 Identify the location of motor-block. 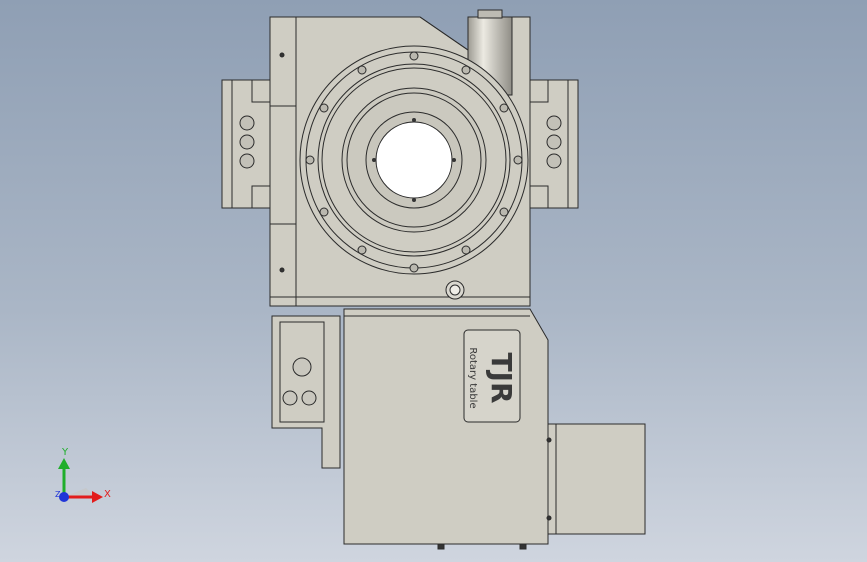
(596, 479).